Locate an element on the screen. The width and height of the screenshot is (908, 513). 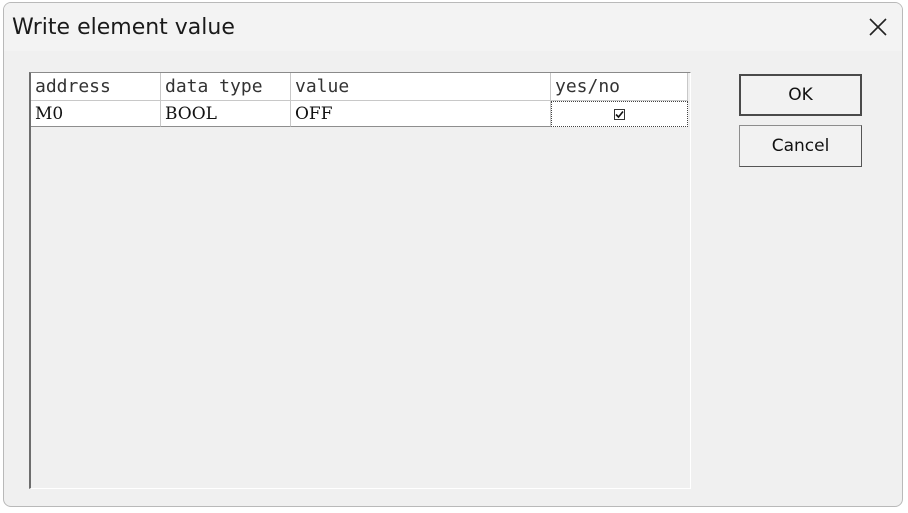
title-bar: Write element value is located at coordinates (453, 27).